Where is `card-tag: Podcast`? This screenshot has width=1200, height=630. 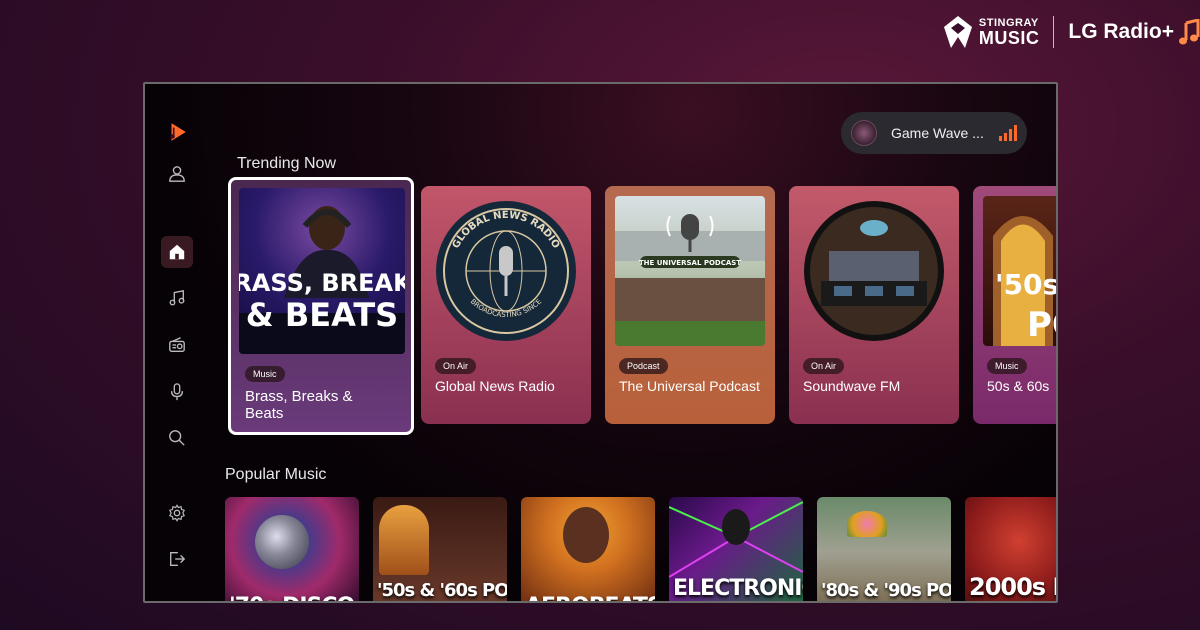 card-tag: Podcast is located at coordinates (643, 366).